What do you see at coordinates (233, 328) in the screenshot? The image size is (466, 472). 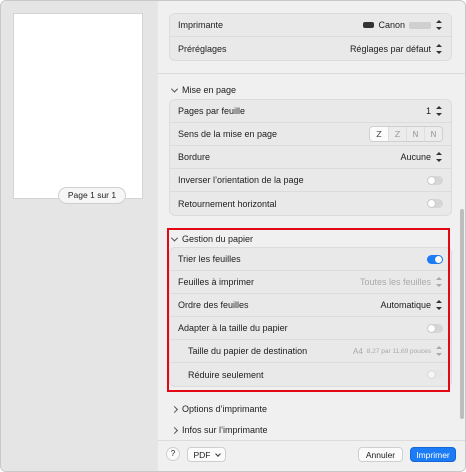 I see `fit-paper-label: Adapter à la taille du papier` at bounding box center [233, 328].